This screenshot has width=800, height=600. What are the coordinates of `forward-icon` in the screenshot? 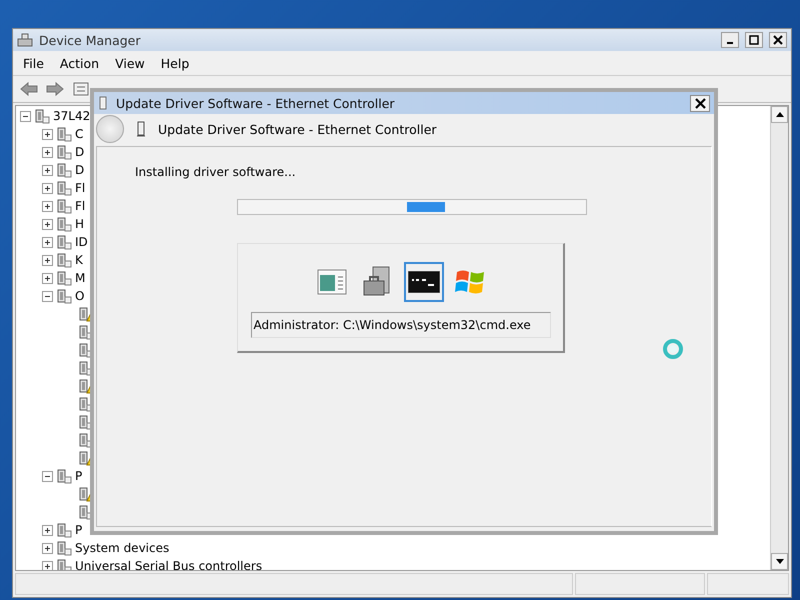 It's located at (55, 89).